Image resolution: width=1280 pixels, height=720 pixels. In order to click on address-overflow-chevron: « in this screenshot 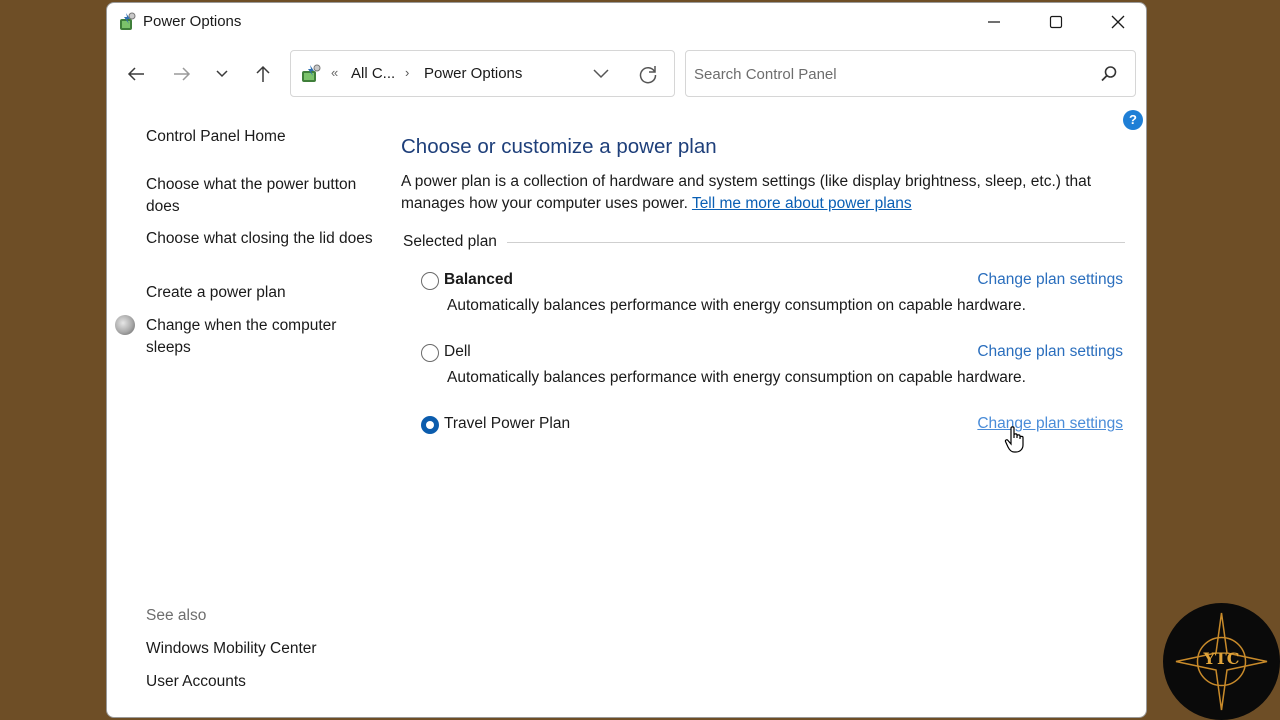, I will do `click(334, 72)`.